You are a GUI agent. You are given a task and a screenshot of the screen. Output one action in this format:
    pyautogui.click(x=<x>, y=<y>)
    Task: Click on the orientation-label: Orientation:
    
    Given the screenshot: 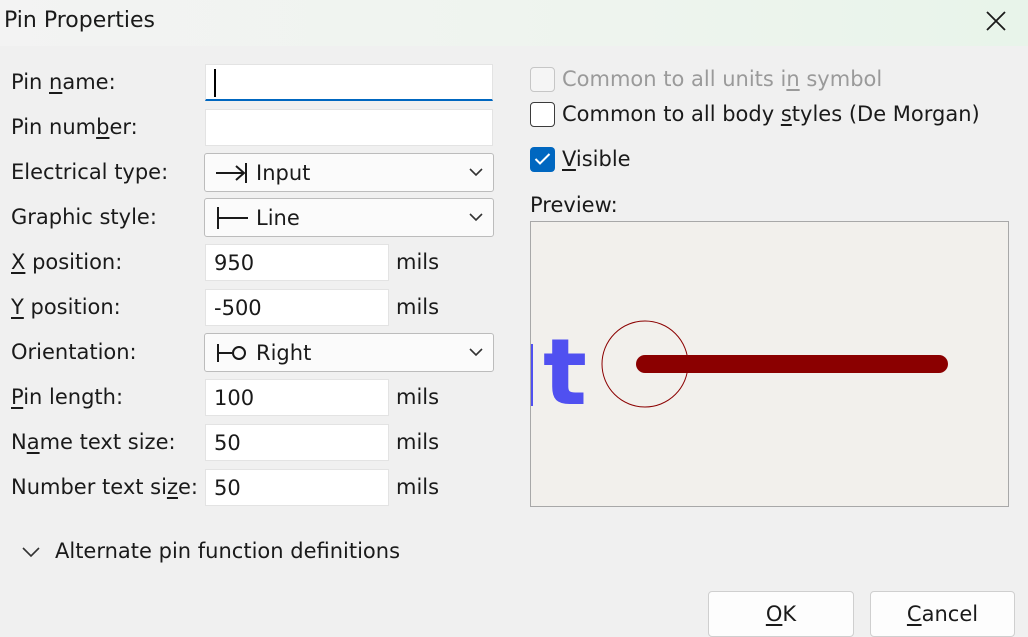 What is the action you would take?
    pyautogui.click(x=74, y=352)
    